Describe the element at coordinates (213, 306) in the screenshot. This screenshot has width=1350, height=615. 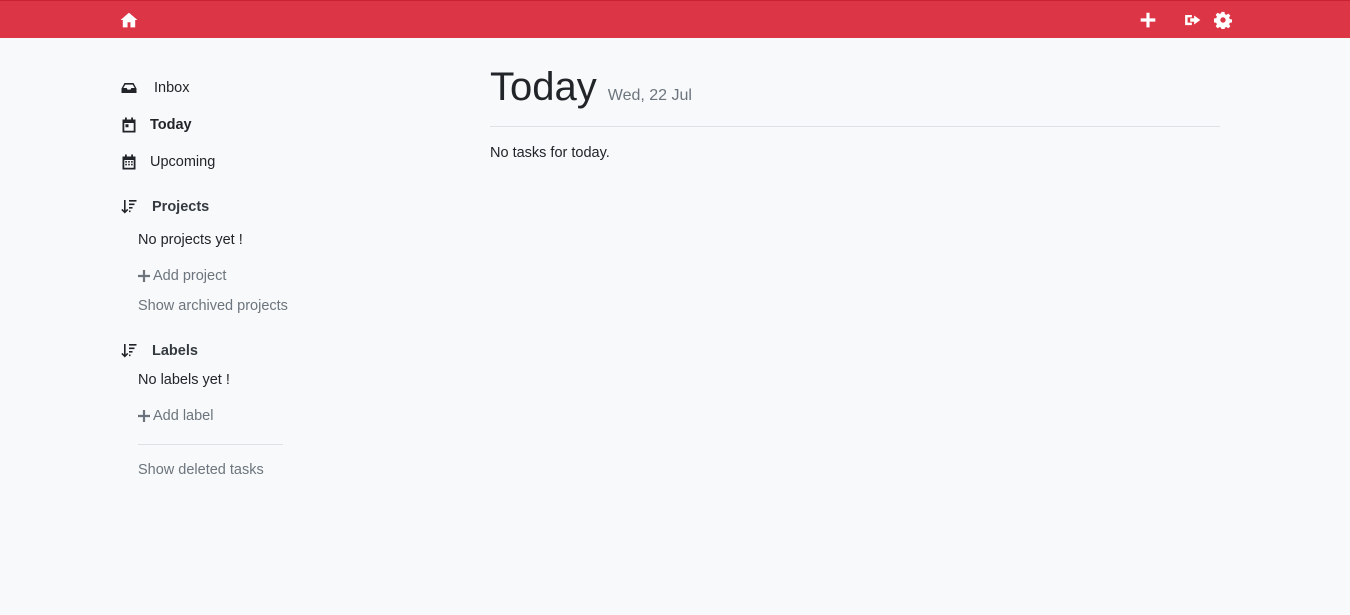
I see `show-archived-projects-link: Show archived projects` at that location.